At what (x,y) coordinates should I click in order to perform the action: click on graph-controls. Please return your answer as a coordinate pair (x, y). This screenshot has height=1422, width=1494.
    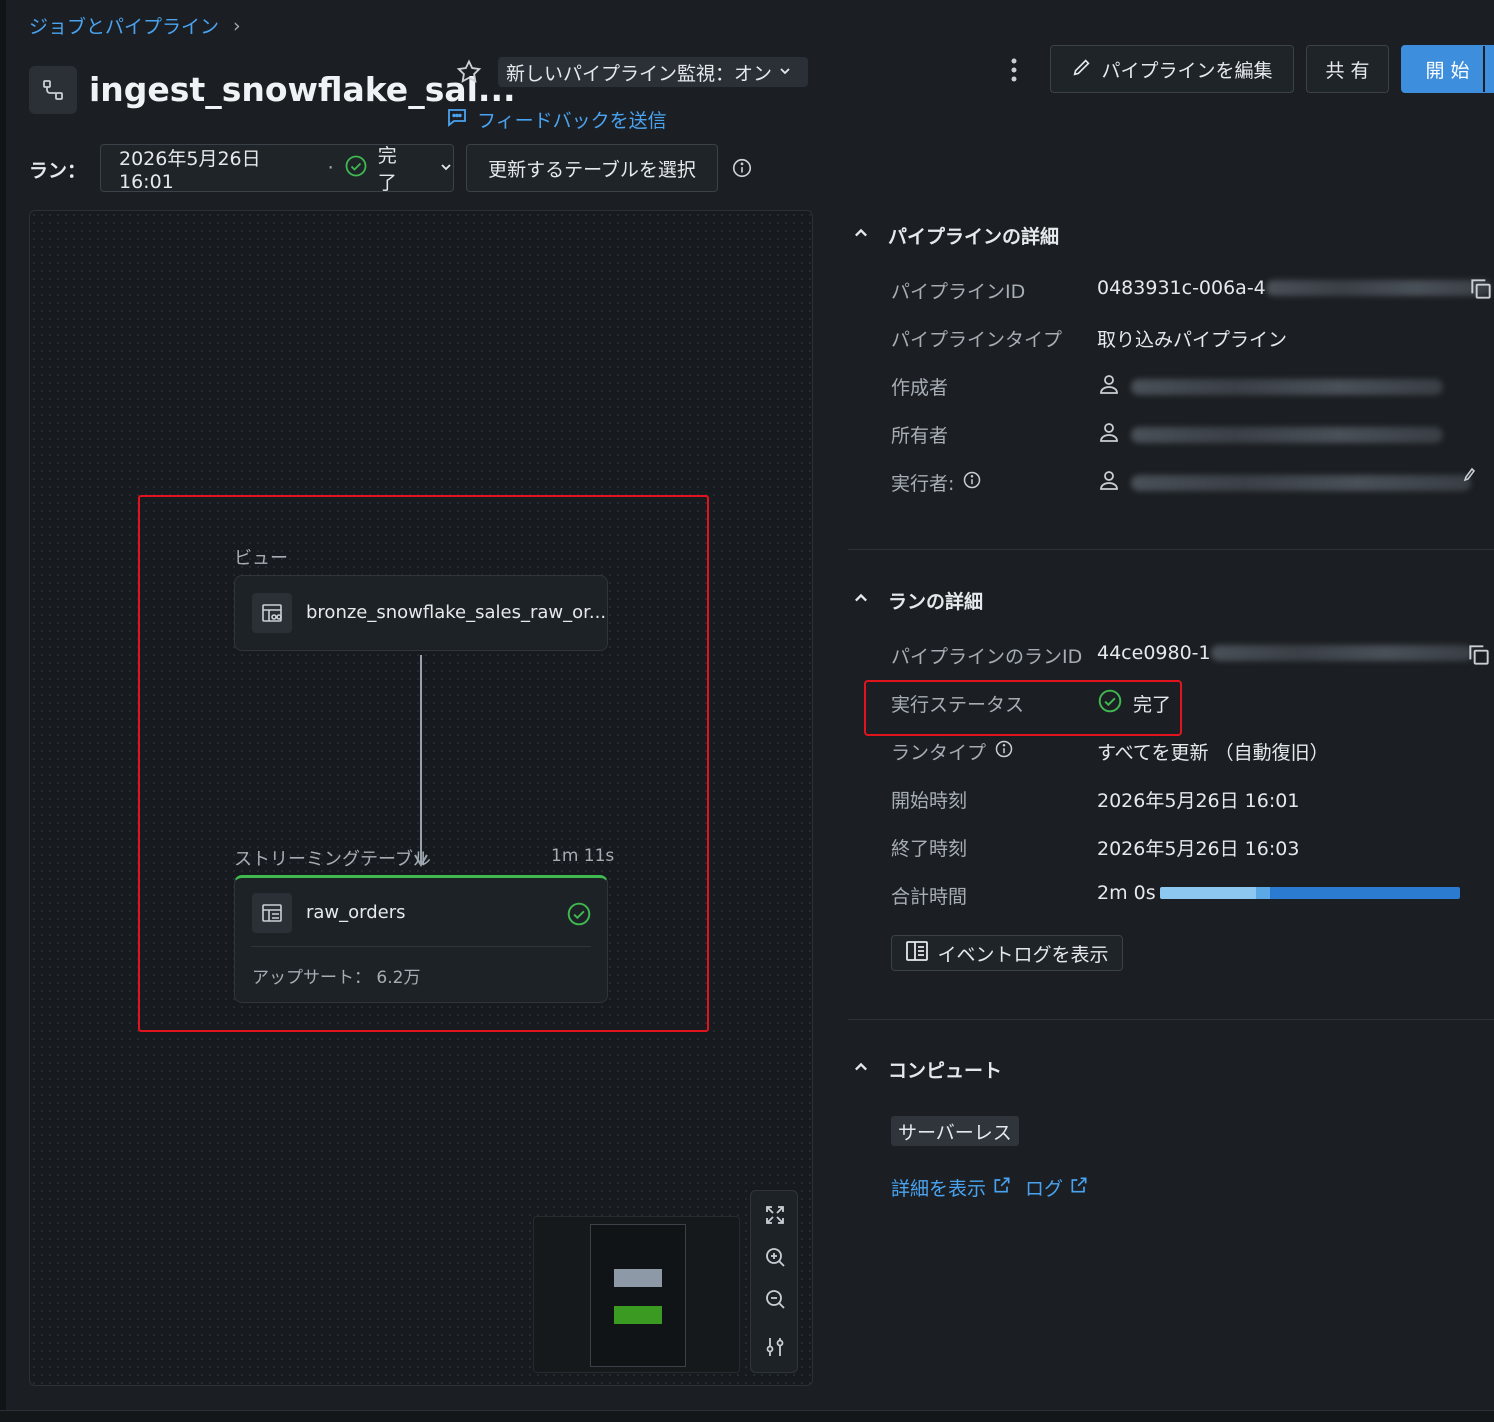
    Looking at the image, I should click on (774, 1281).